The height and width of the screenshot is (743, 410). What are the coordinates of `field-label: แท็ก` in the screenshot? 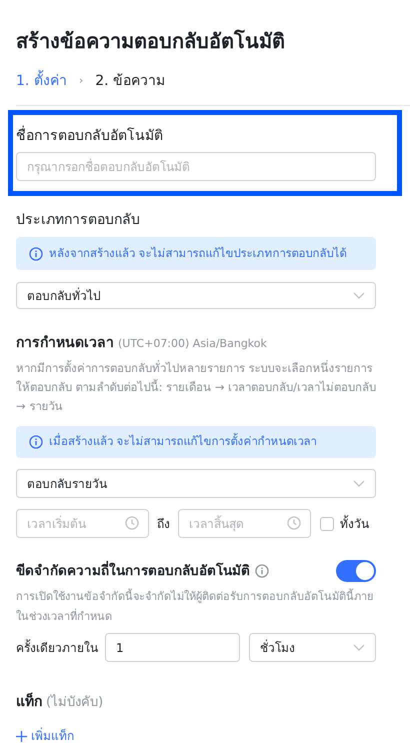 It's located at (29, 702).